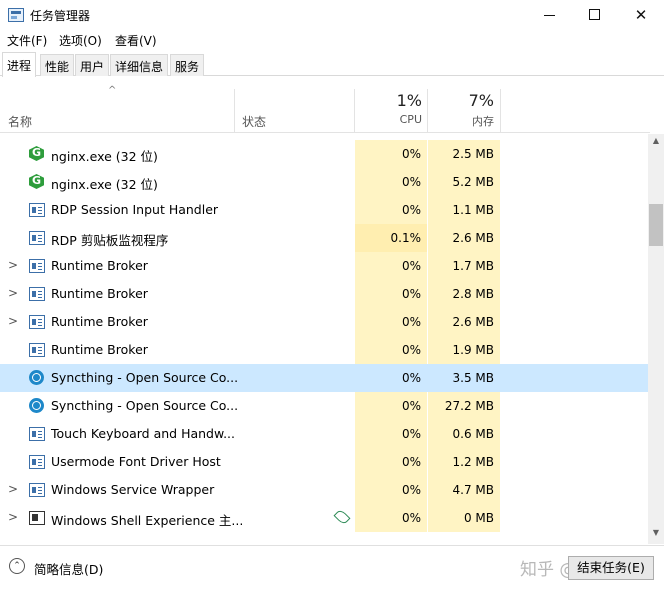 The height and width of the screenshot is (591, 664). Describe the element at coordinates (254, 121) in the screenshot. I see `column-status: 状态` at that location.